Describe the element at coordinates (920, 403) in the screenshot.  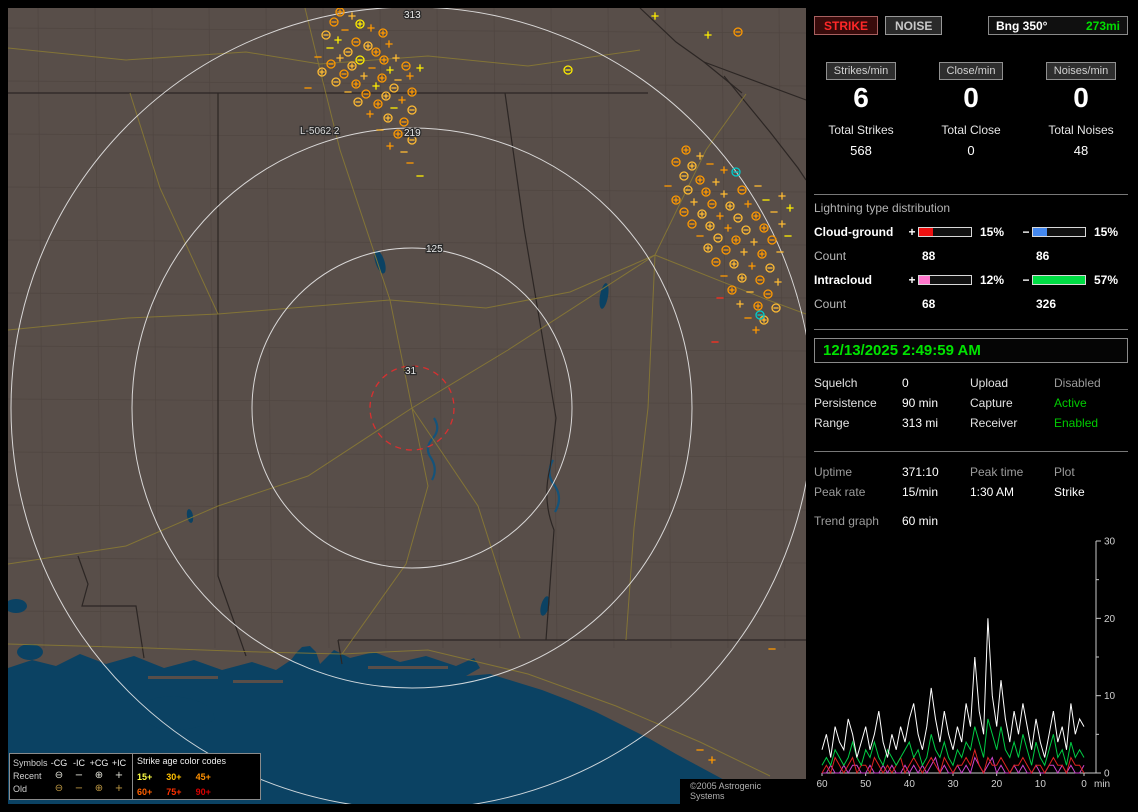
I see `setting-value: 90 min` at that location.